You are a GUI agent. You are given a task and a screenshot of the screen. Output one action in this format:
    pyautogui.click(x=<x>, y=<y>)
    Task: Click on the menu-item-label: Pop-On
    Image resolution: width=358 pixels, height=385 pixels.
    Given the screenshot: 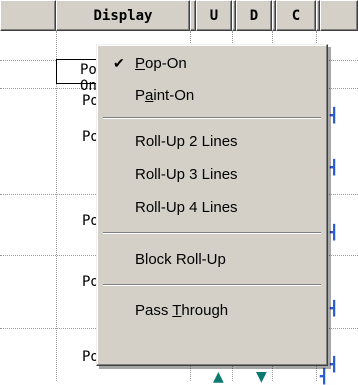 What is the action you would take?
    pyautogui.click(x=161, y=63)
    